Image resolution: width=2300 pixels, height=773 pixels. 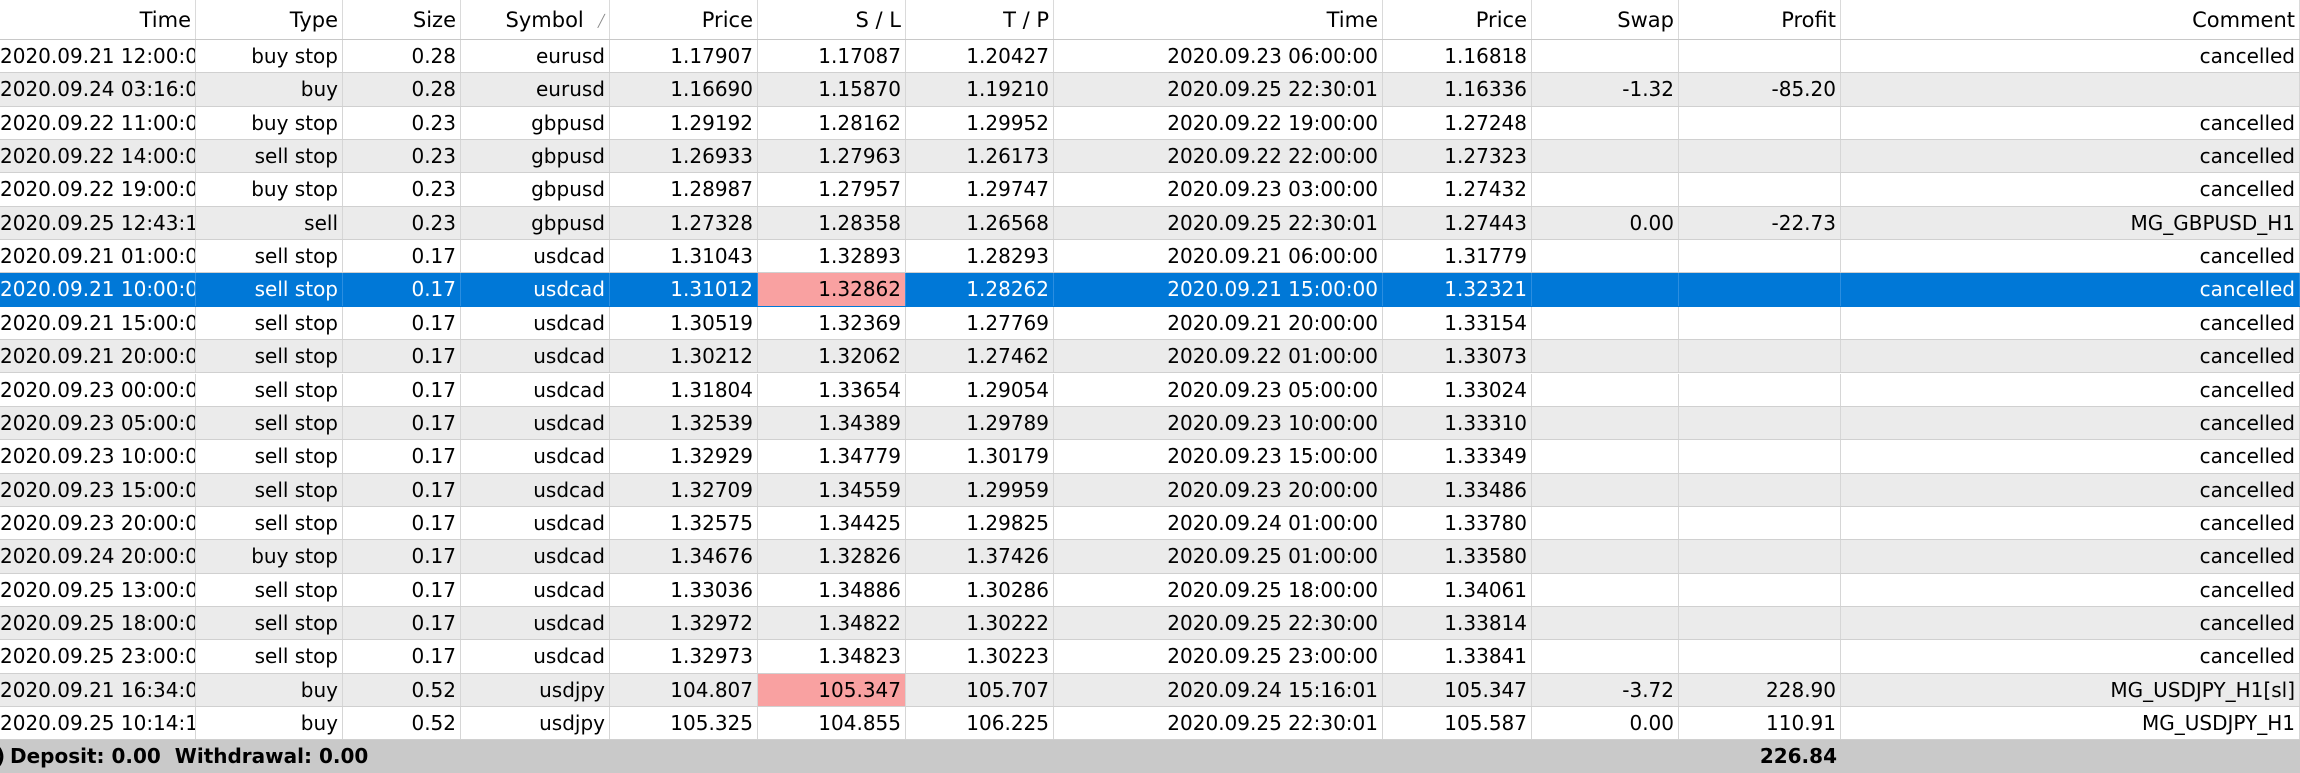 What do you see at coordinates (832, 623) in the screenshot?
I see `cell-sl: 1.34822` at bounding box center [832, 623].